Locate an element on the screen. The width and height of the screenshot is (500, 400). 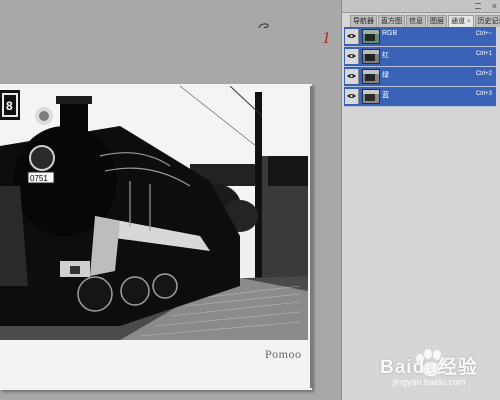
tab-close-icon: × is located at coordinates (469, 22).